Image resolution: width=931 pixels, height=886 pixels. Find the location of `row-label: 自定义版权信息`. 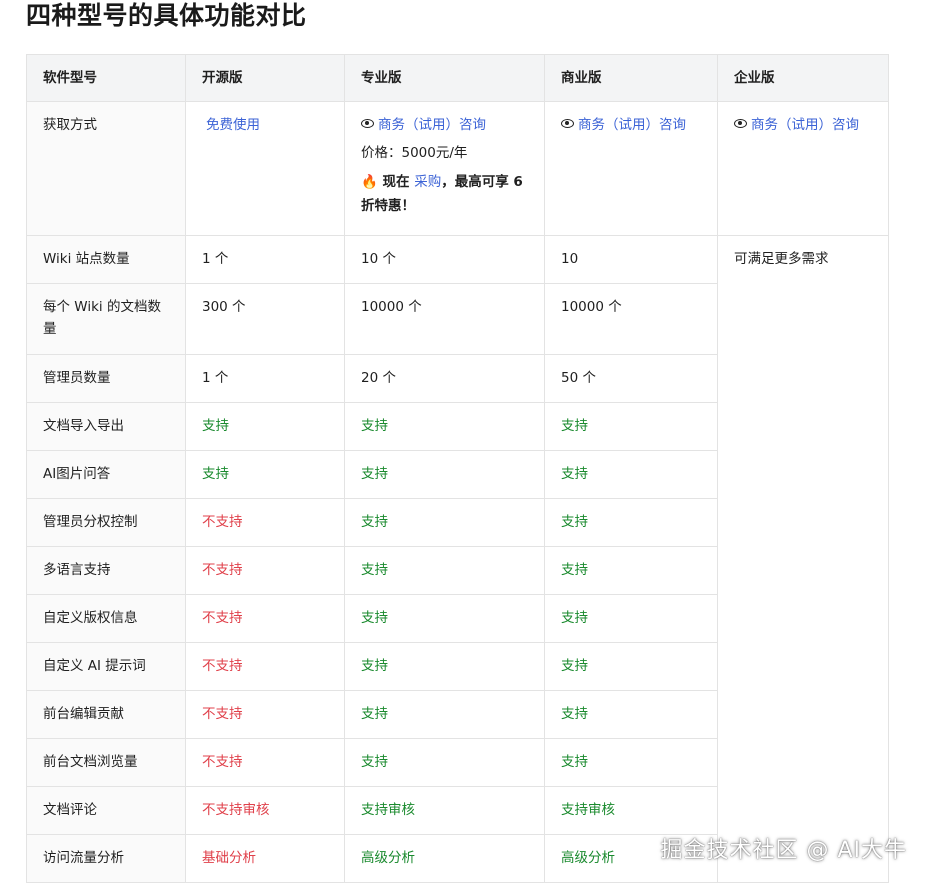

row-label: 自定义版权信息 is located at coordinates (106, 618).